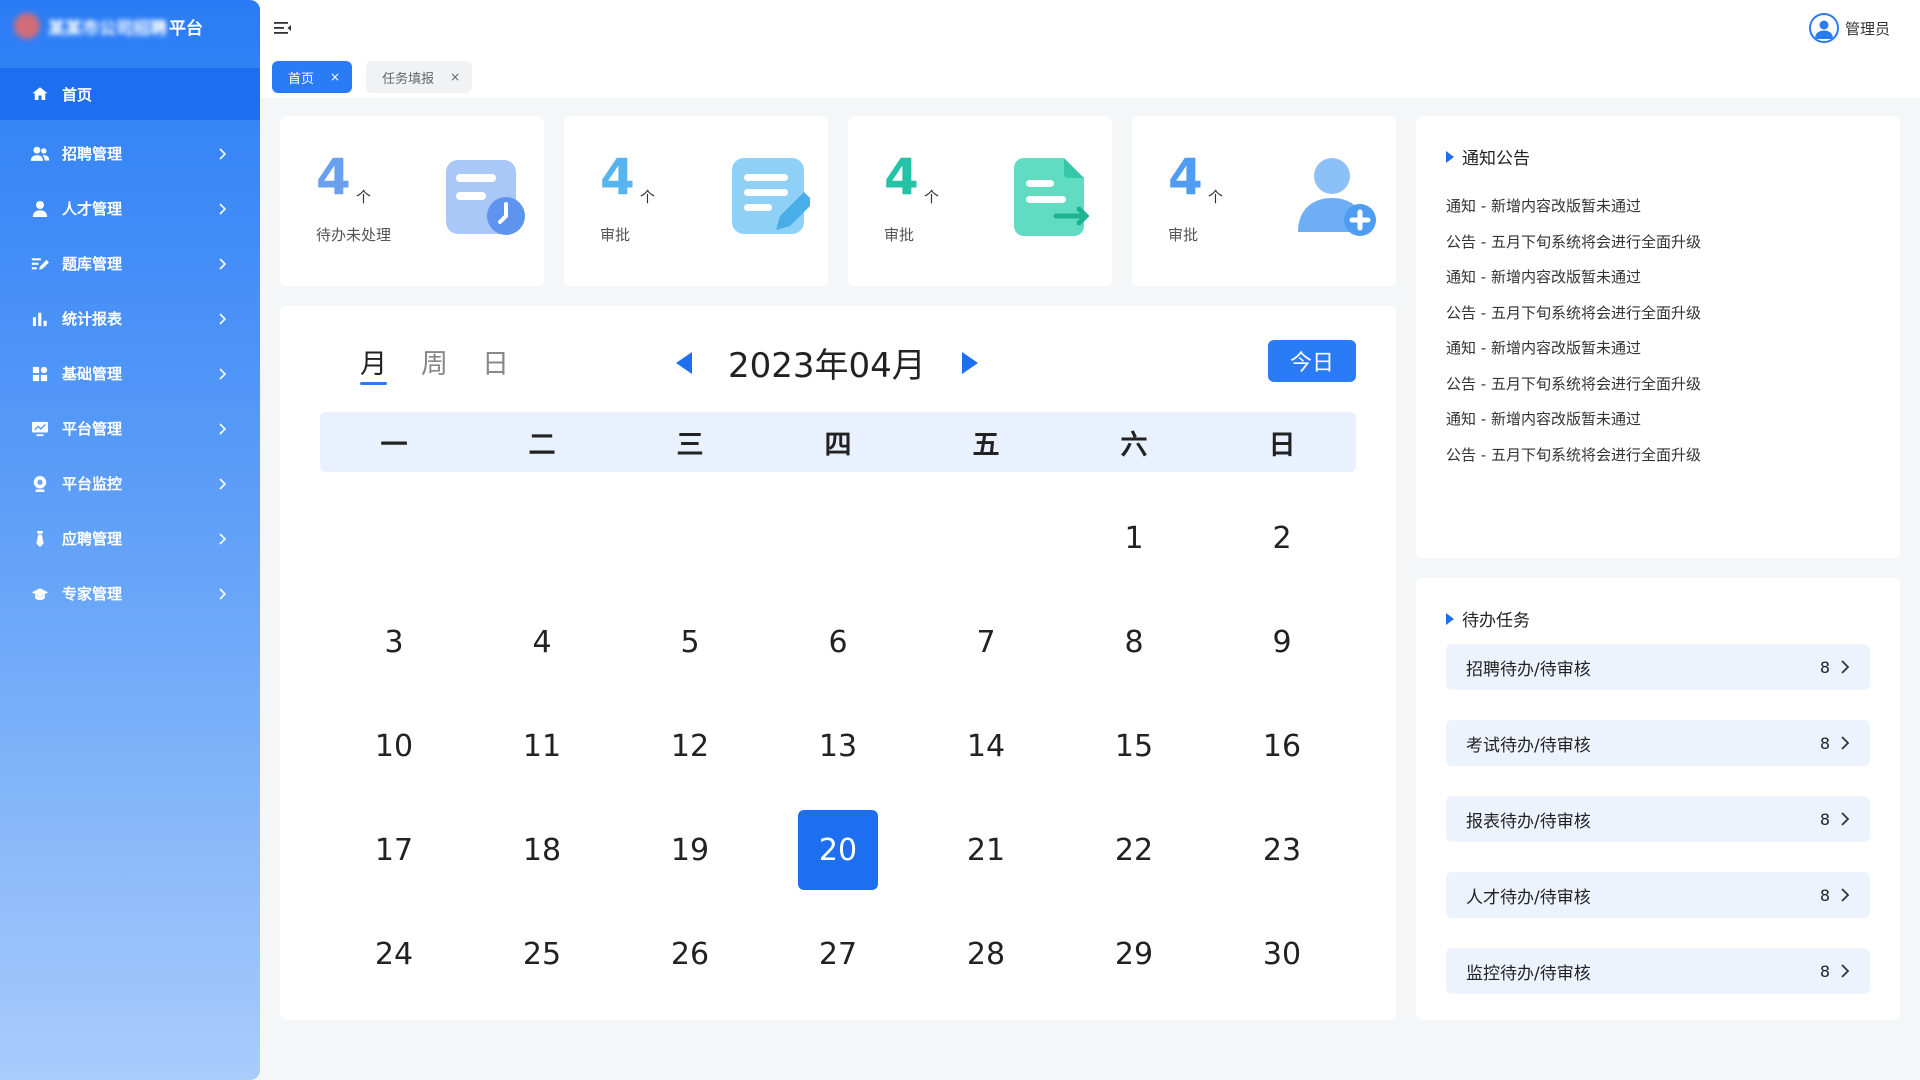 This screenshot has height=1080, width=1920. I want to click on calendar-day-number: 10, so click(394, 746).